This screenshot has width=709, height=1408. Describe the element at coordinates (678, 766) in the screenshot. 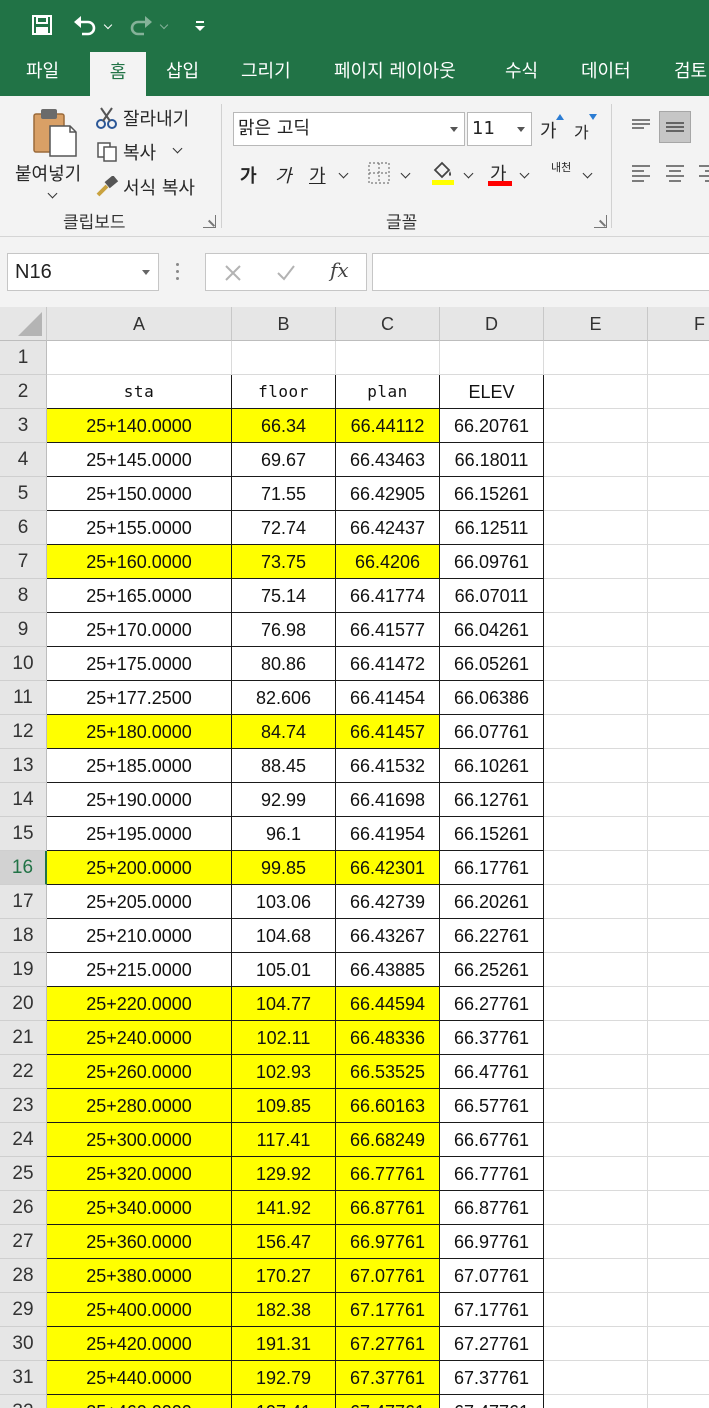

I see `cell-f13` at that location.